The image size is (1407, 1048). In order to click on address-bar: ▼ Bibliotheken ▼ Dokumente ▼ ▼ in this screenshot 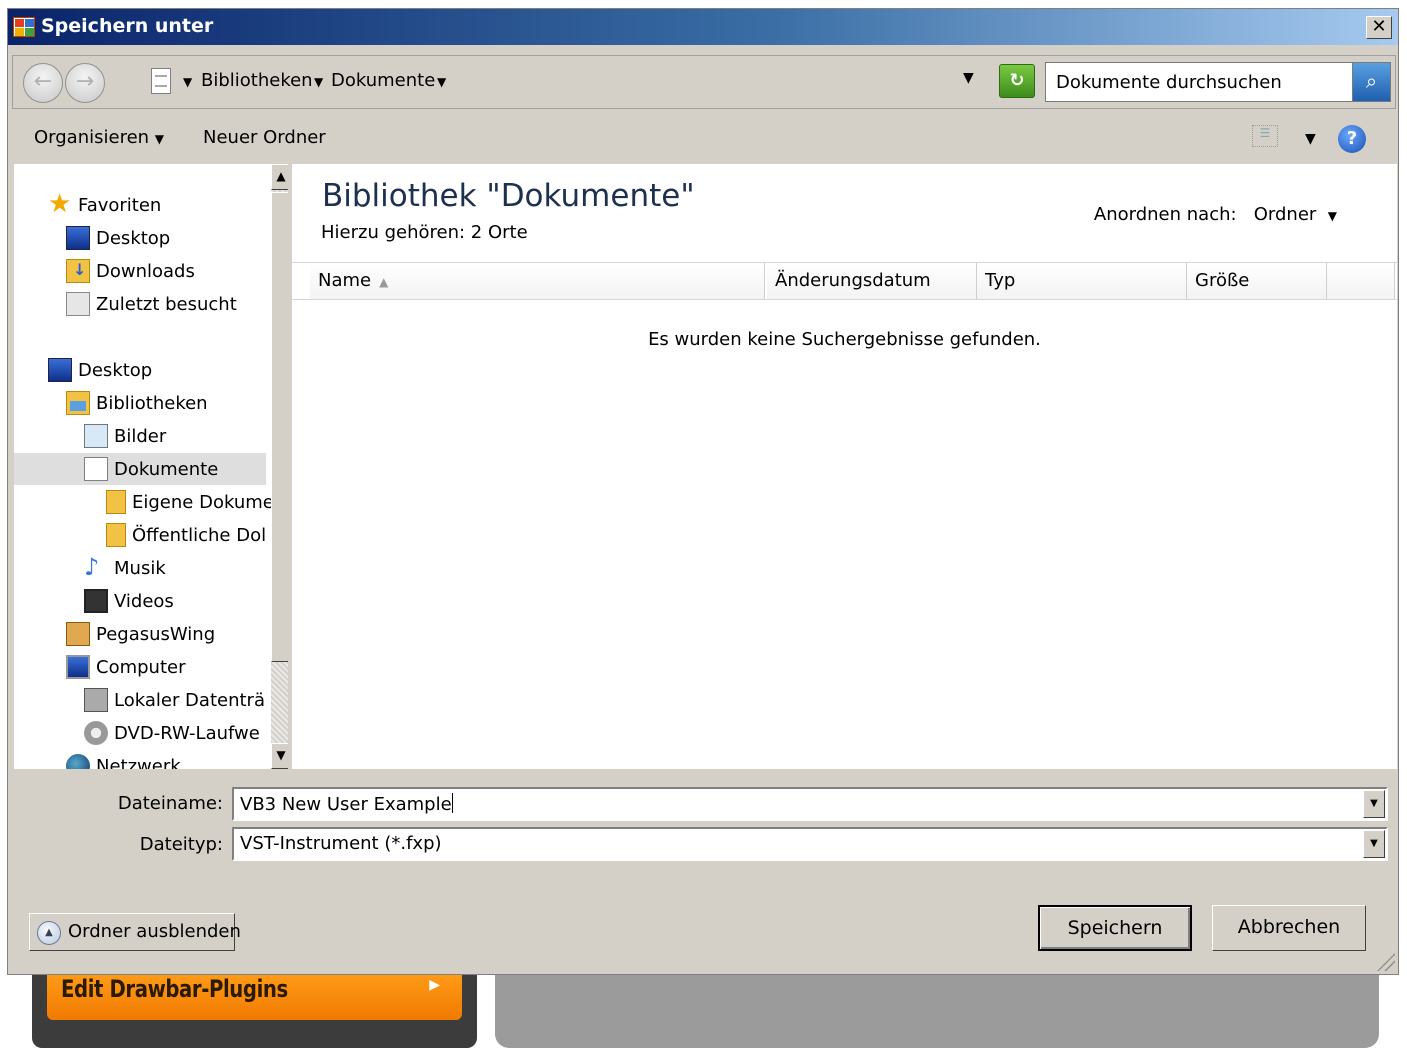, I will do `click(572, 82)`.